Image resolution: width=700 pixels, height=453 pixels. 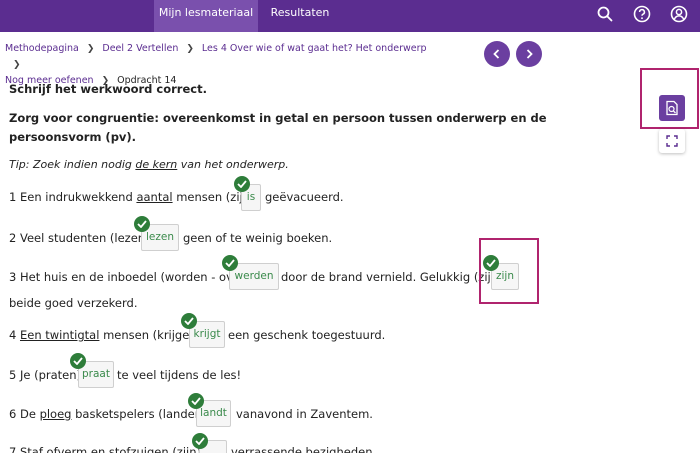 I want to click on user-icon, so click(x=679, y=14).